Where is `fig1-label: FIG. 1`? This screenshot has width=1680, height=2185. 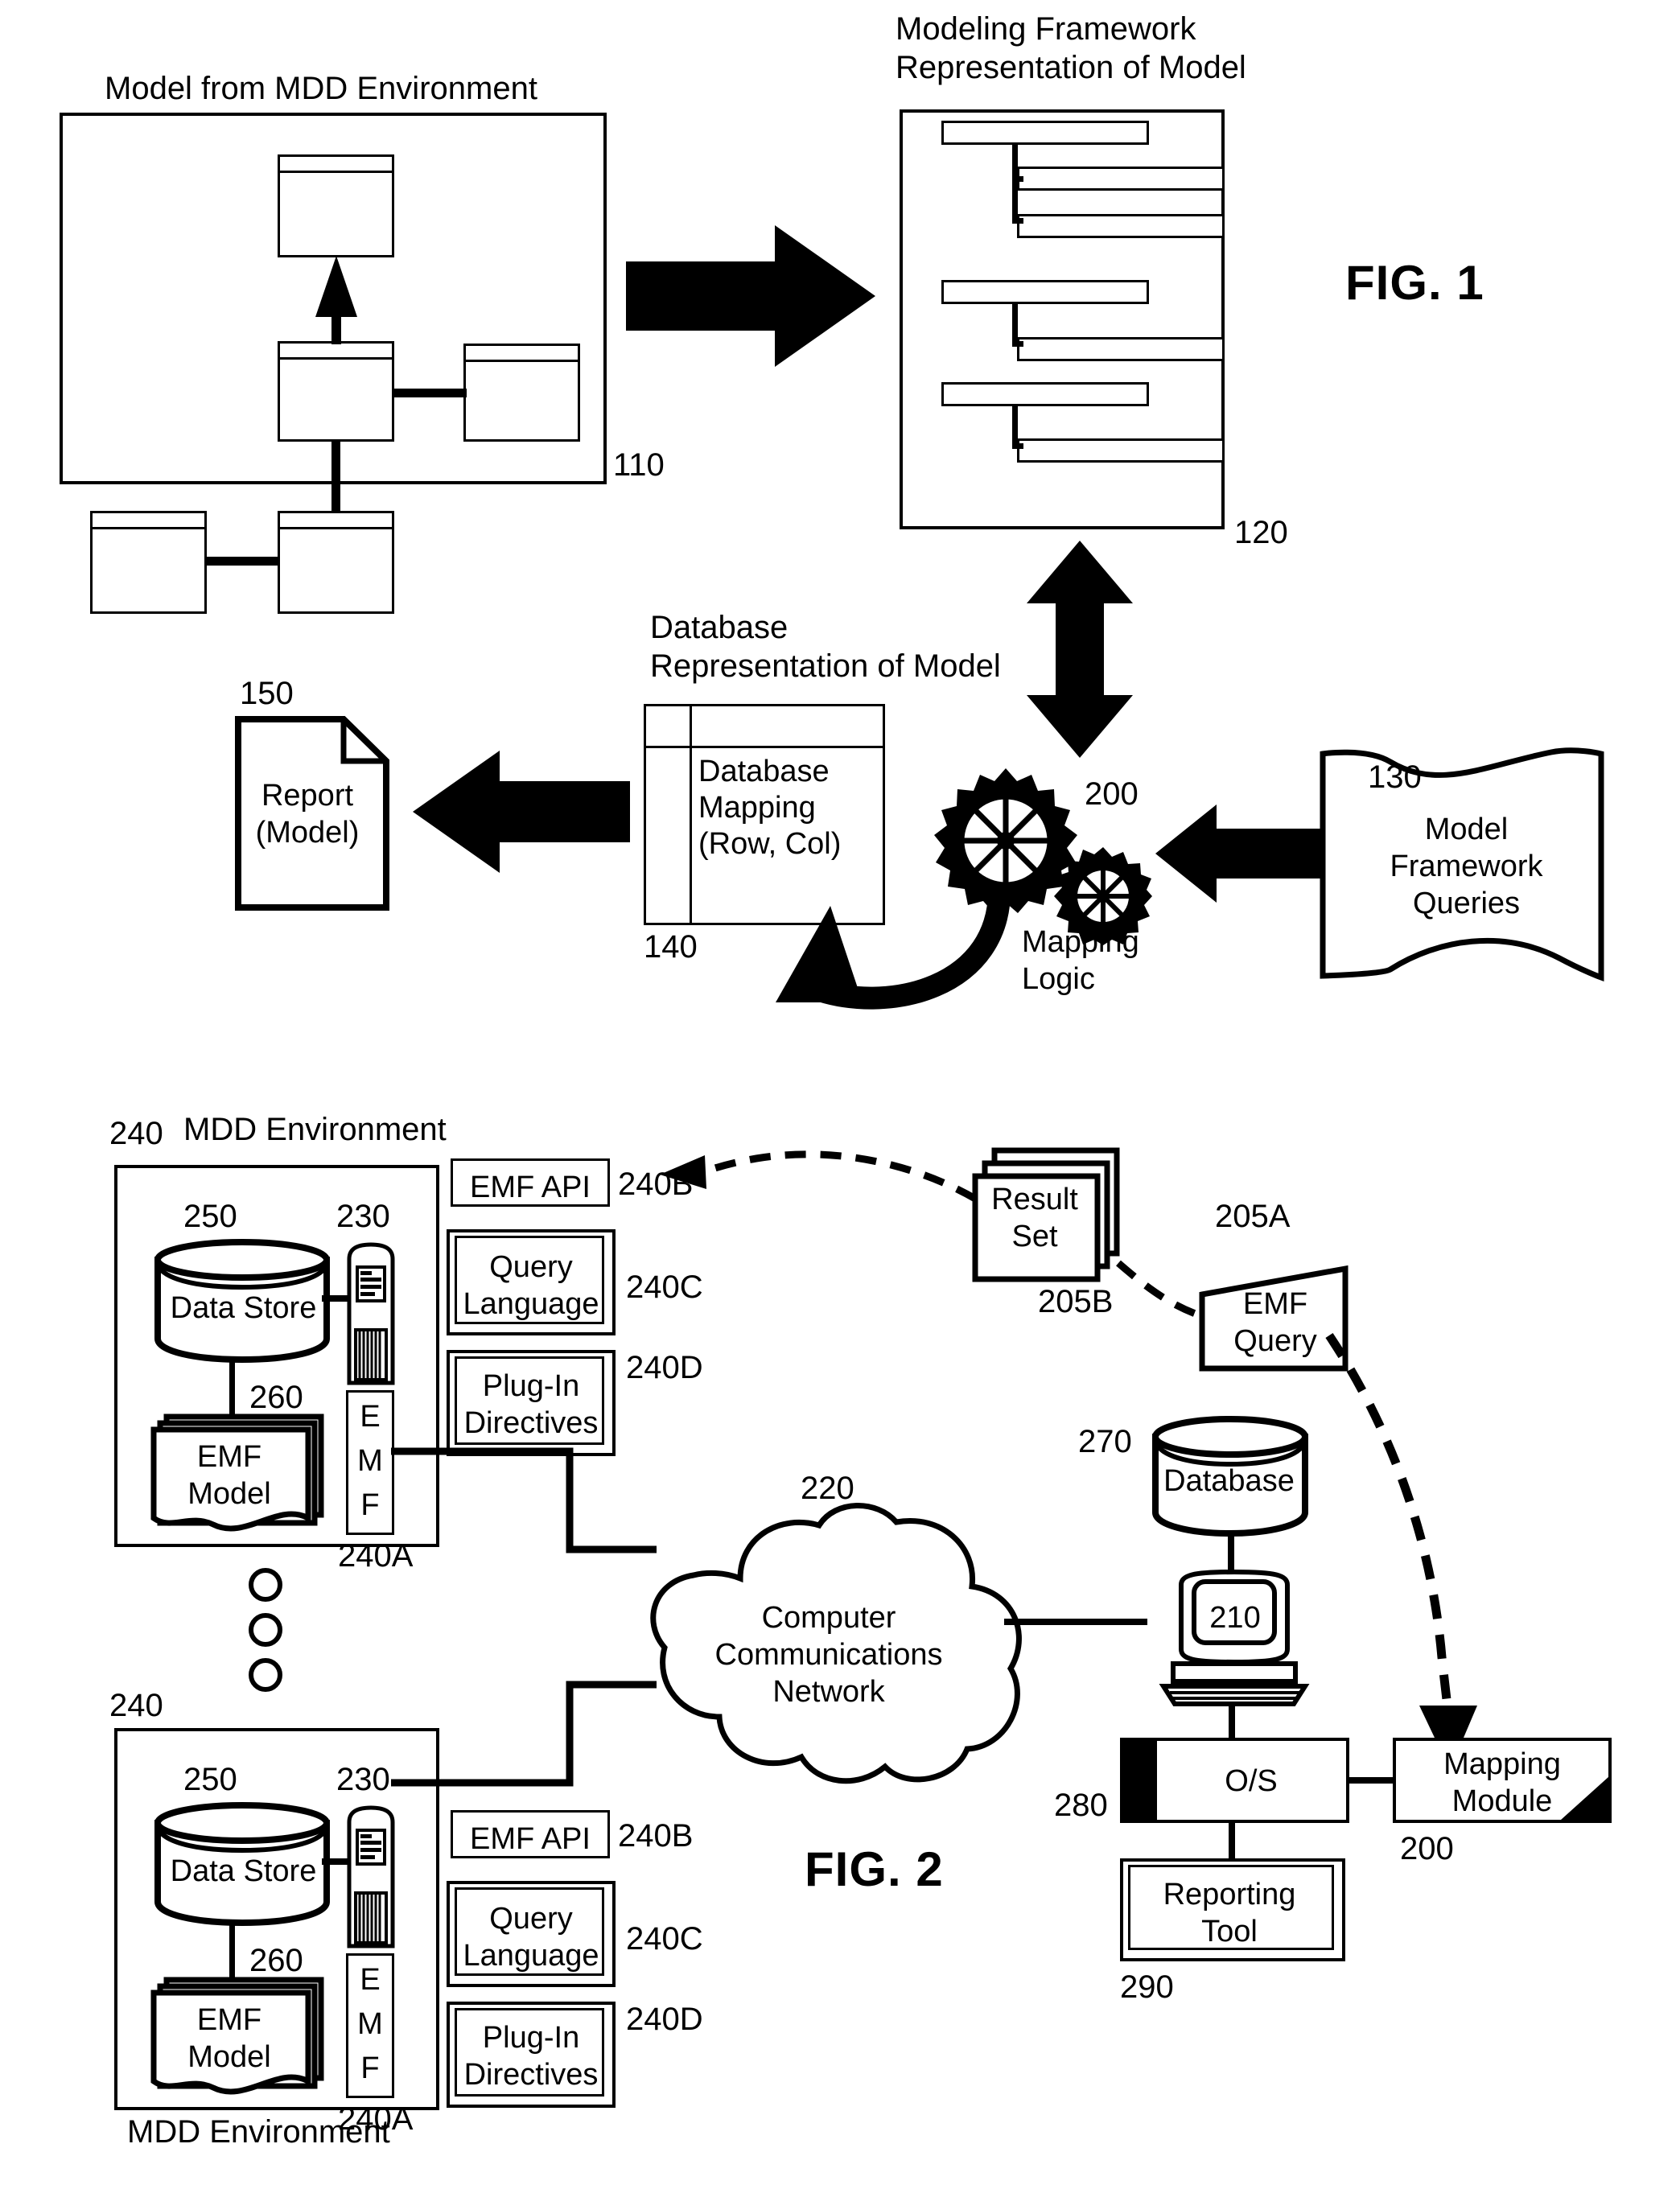
fig1-label: FIG. 1 is located at coordinates (1415, 283).